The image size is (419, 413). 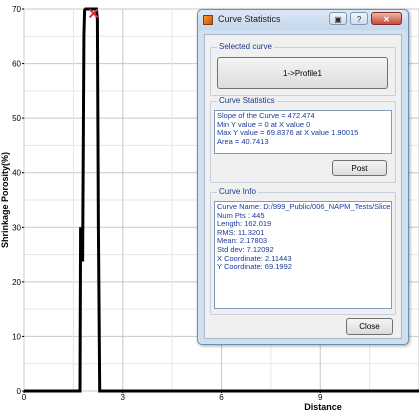 I want to click on curve-select-button: 1->Profile1, so click(x=302, y=73).